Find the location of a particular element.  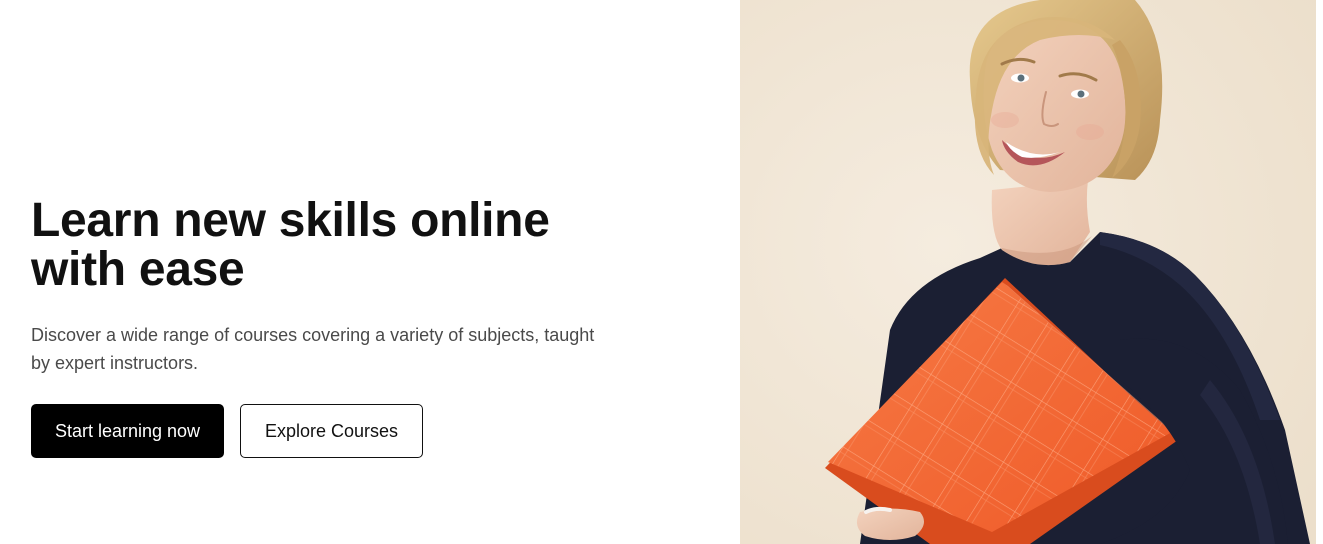

hero-title: Learn new skills online with ease is located at coordinates (290, 245).